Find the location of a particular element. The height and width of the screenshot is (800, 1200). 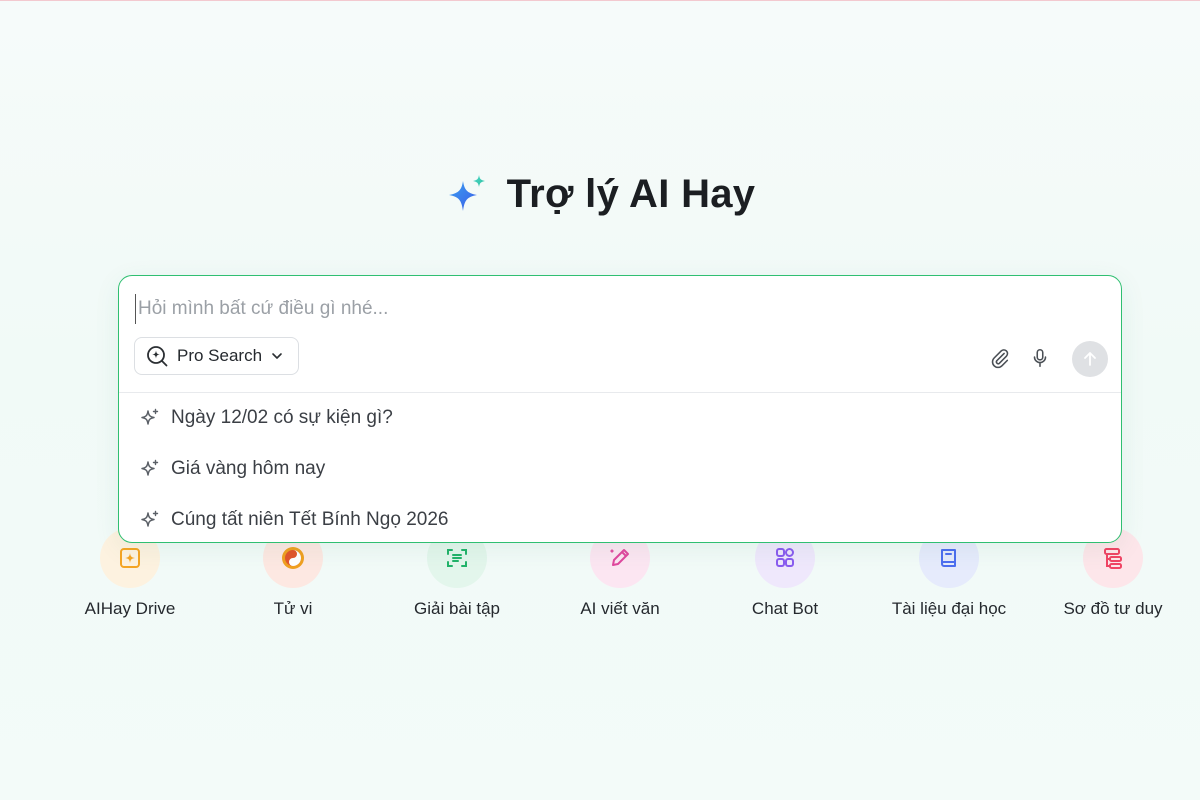

page-title: Trợ lý AI Hay is located at coordinates (631, 194).